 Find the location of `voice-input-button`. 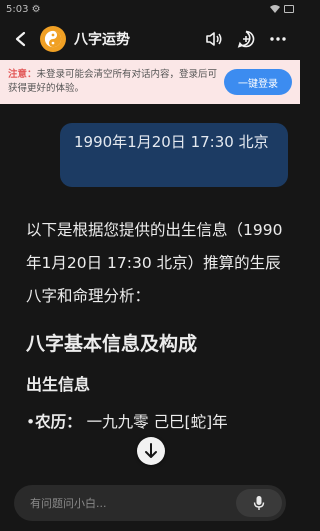

voice-input-button is located at coordinates (259, 503).